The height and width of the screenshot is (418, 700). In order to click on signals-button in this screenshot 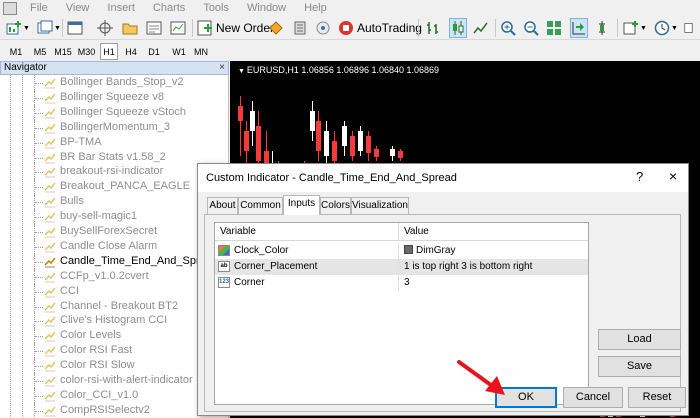, I will do `click(323, 28)`.